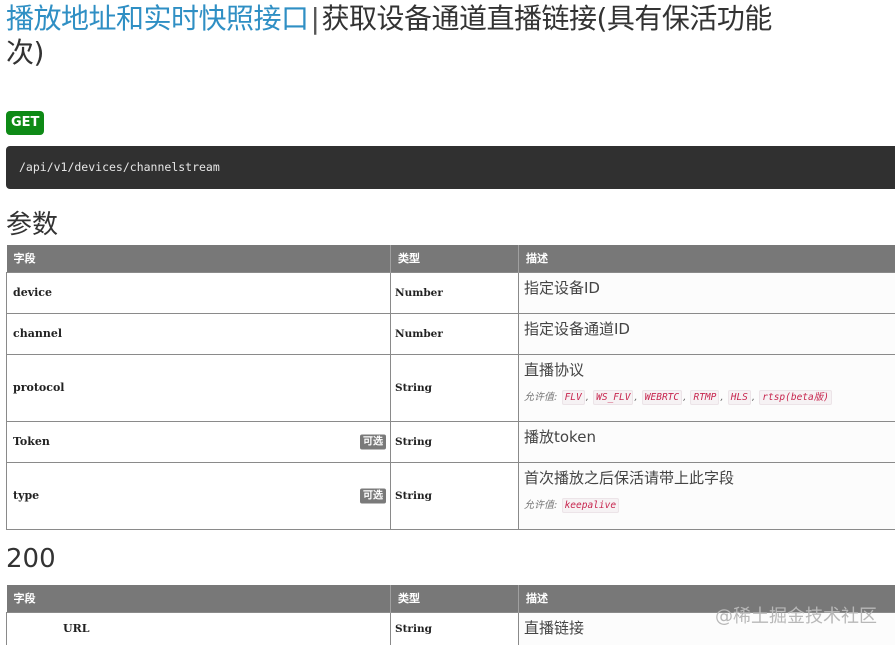  Describe the element at coordinates (707, 504) in the screenshot. I see `allowed-values: 允许值: keepalive` at that location.